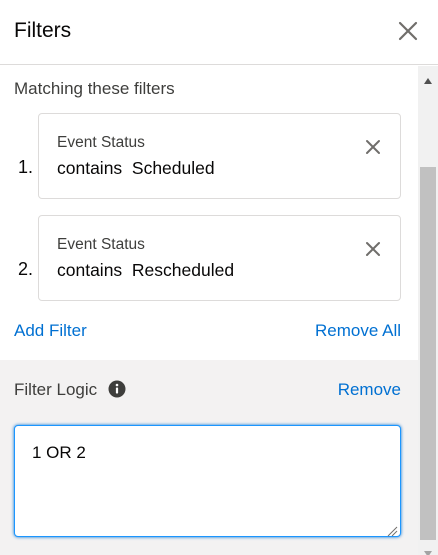 This screenshot has height=555, width=438. Describe the element at coordinates (136, 168) in the screenshot. I see `filter-value: contains Scheduled` at that location.